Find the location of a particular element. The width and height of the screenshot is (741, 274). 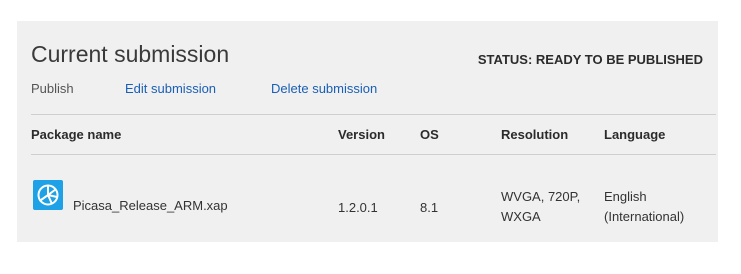

page-title: Current submission is located at coordinates (130, 54).